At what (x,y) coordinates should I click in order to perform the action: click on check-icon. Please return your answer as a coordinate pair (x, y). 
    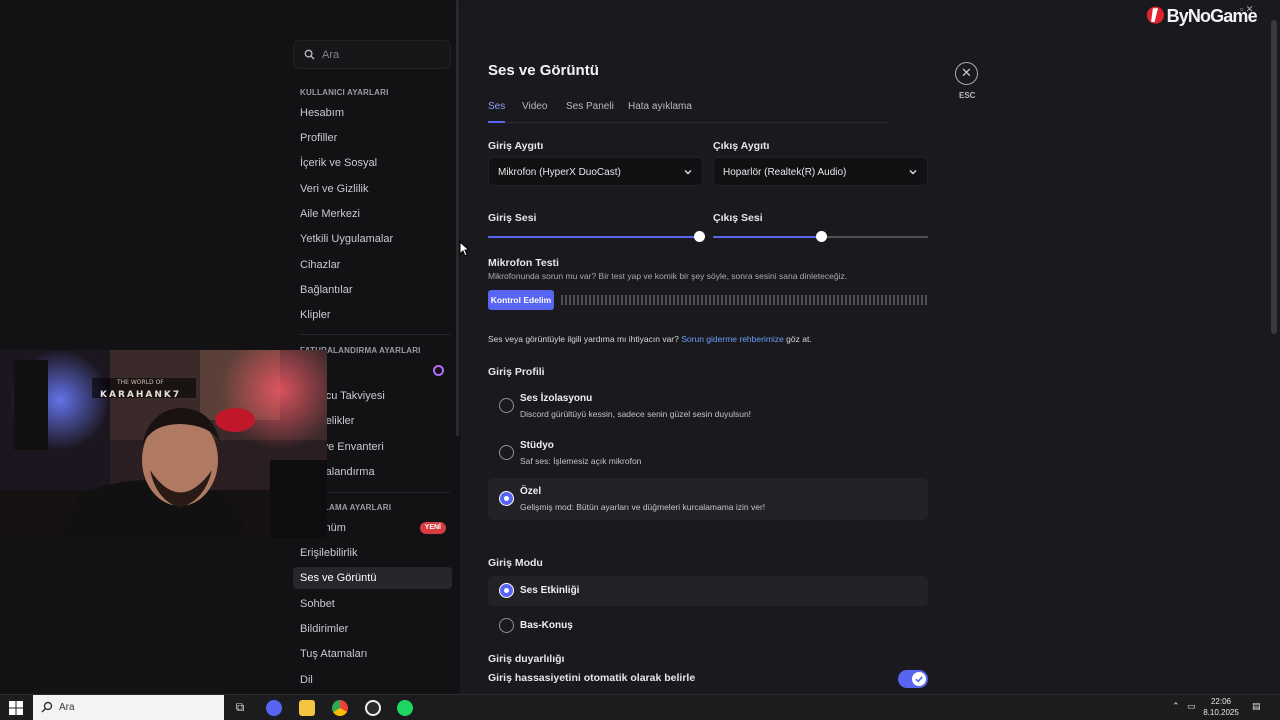
    Looking at the image, I should click on (919, 679).